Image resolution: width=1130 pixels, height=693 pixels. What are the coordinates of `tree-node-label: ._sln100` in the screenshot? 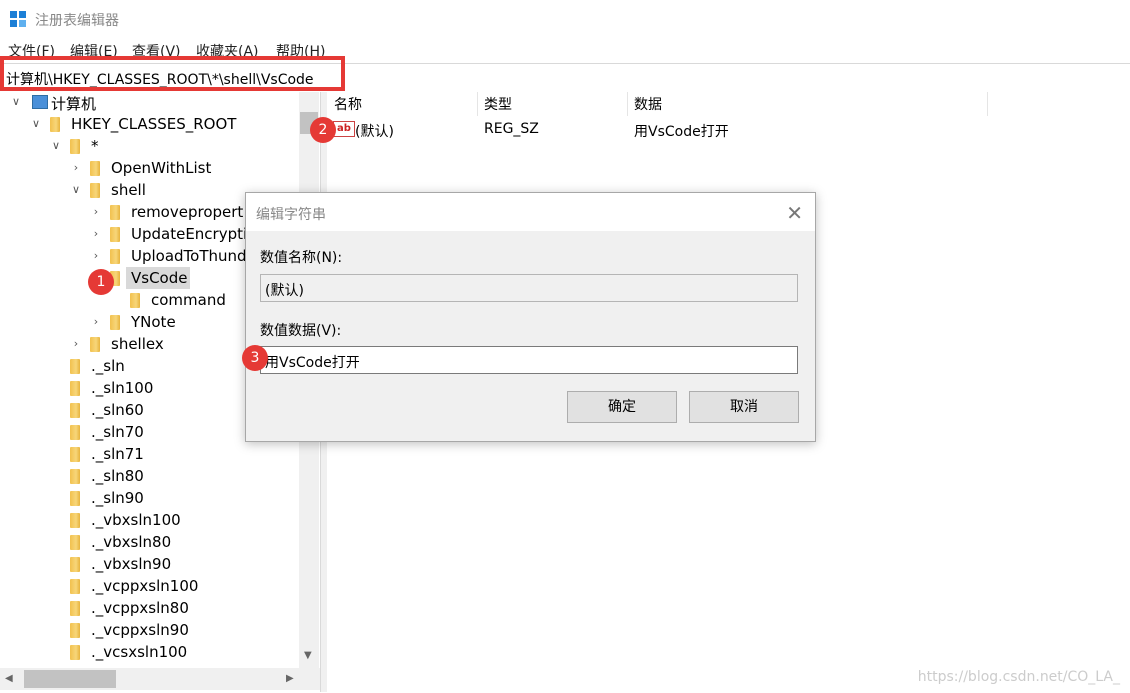 It's located at (122, 388).